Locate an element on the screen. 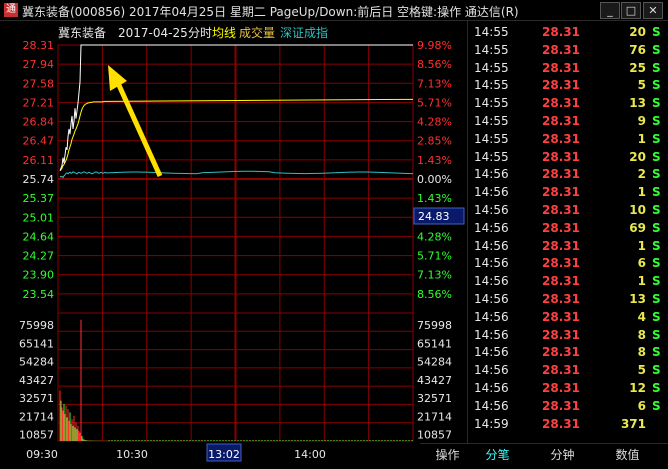  legend-index: 深证成指 is located at coordinates (304, 32).